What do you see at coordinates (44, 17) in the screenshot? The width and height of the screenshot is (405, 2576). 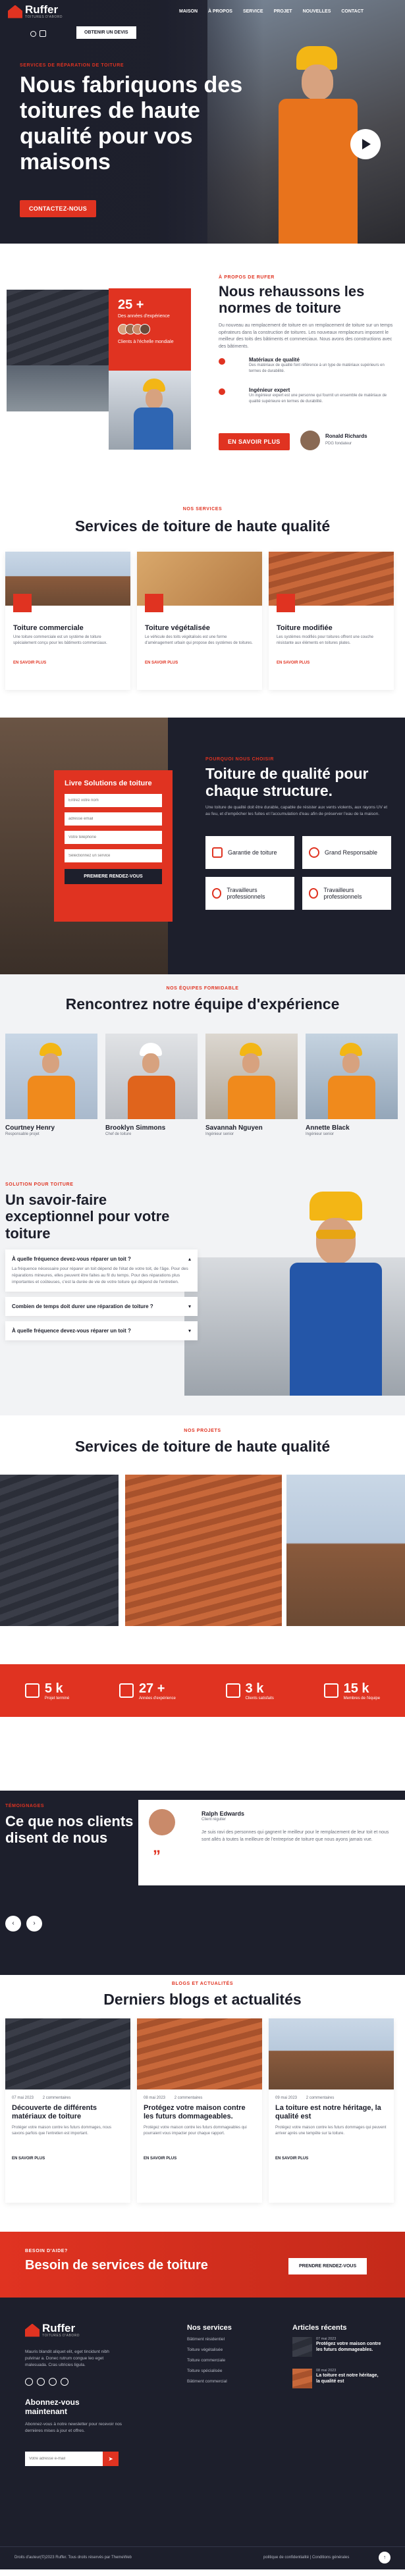 I see `brand-tagline: TOITURES D'ABORD` at bounding box center [44, 17].